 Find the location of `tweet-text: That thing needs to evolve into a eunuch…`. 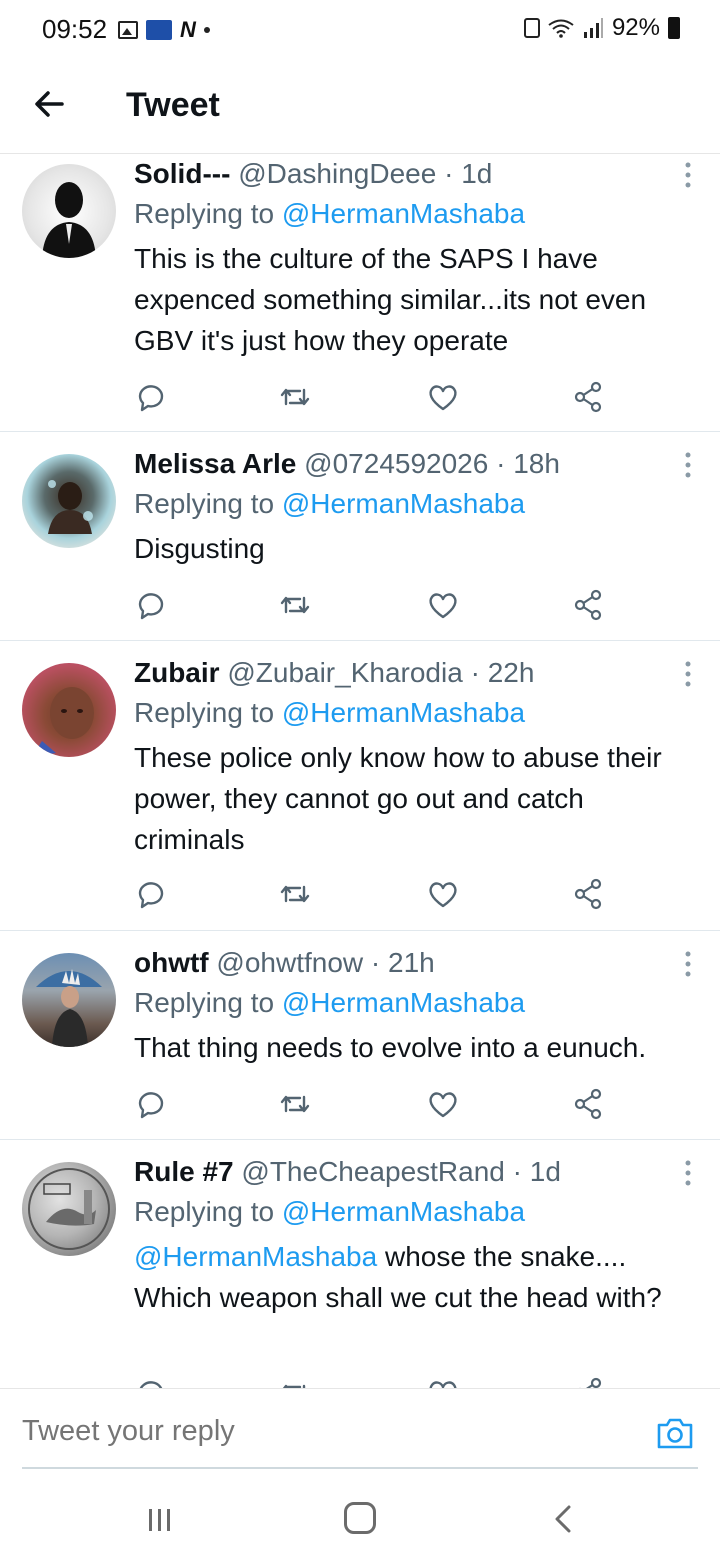

tweet-text: That thing needs to evolve into a eunuch… is located at coordinates (390, 1047).